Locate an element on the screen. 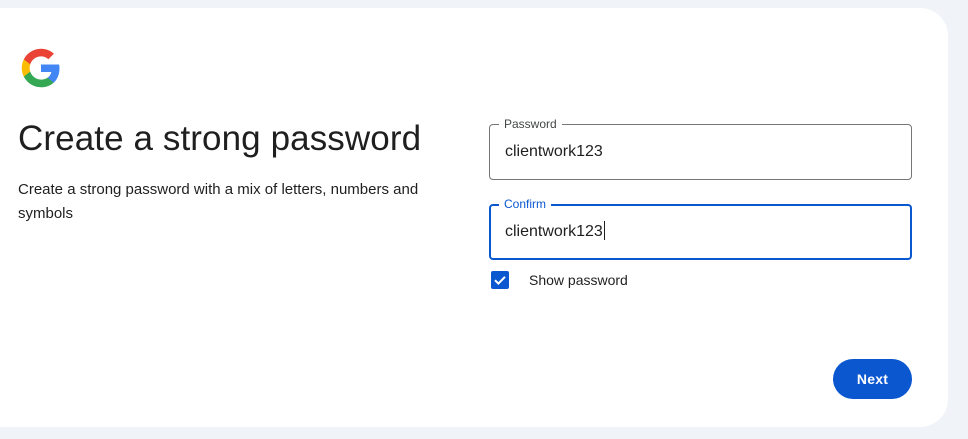  confirm-password-field: Confirm clientwork123 is located at coordinates (700, 228).